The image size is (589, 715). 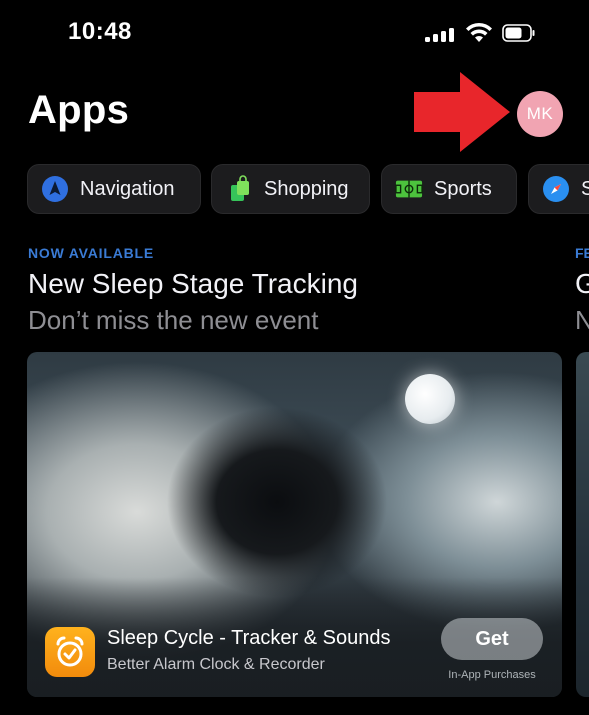 I want to click on category-chip-navigation: Navigation, so click(x=114, y=189).